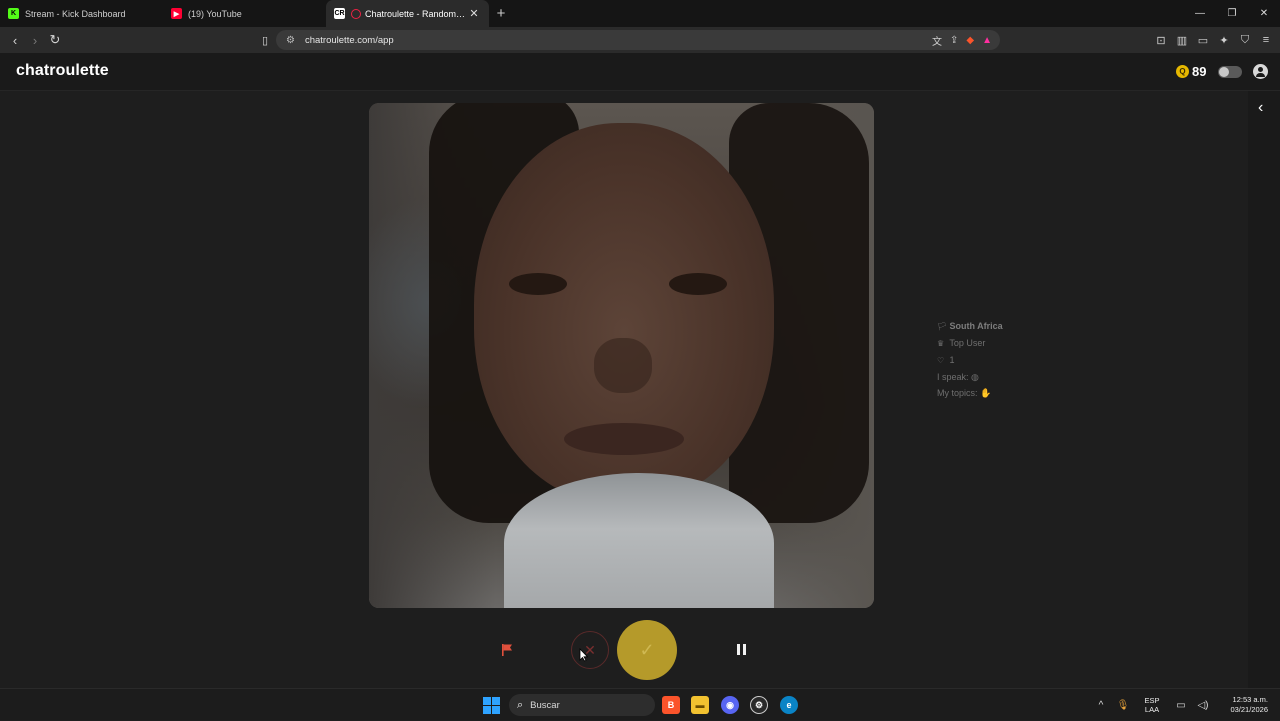 This screenshot has height=721, width=1280. What do you see at coordinates (244, 13) in the screenshot?
I see `tab-youtube: ▶ (19) YouTube` at bounding box center [244, 13].